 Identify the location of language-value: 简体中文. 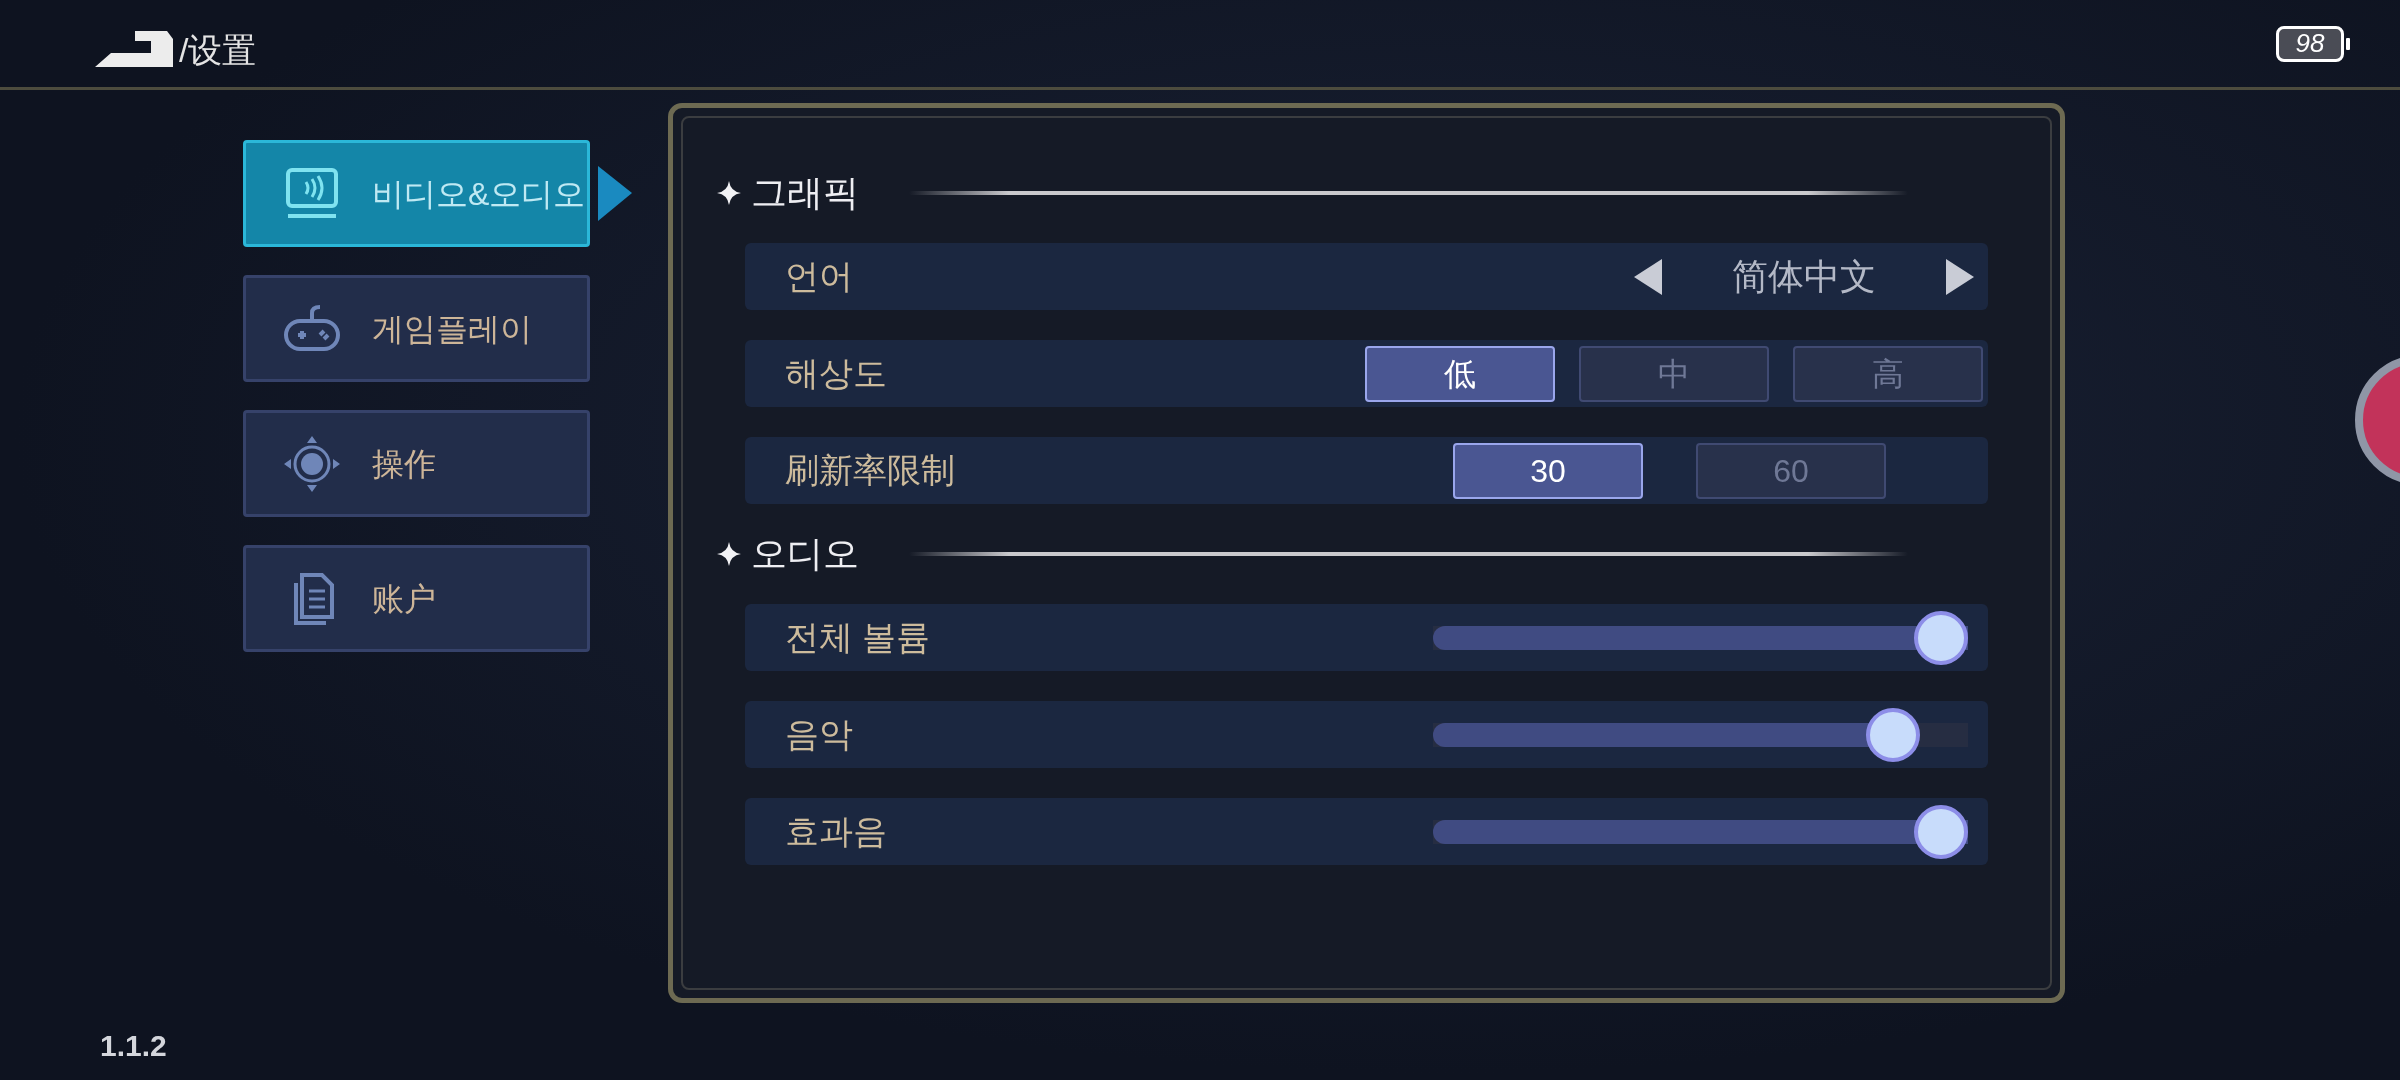
(1804, 276).